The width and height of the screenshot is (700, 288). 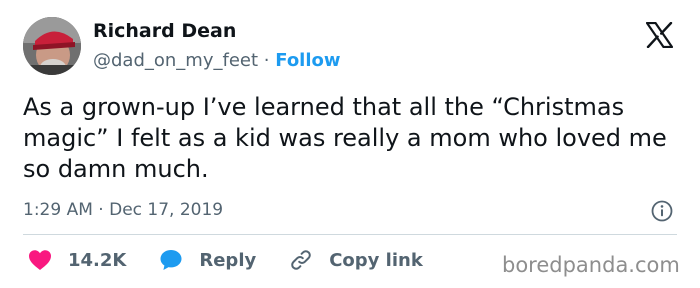 I want to click on tweet-timestamp: 1:29 AM · Dec 17, 2019, so click(x=123, y=210).